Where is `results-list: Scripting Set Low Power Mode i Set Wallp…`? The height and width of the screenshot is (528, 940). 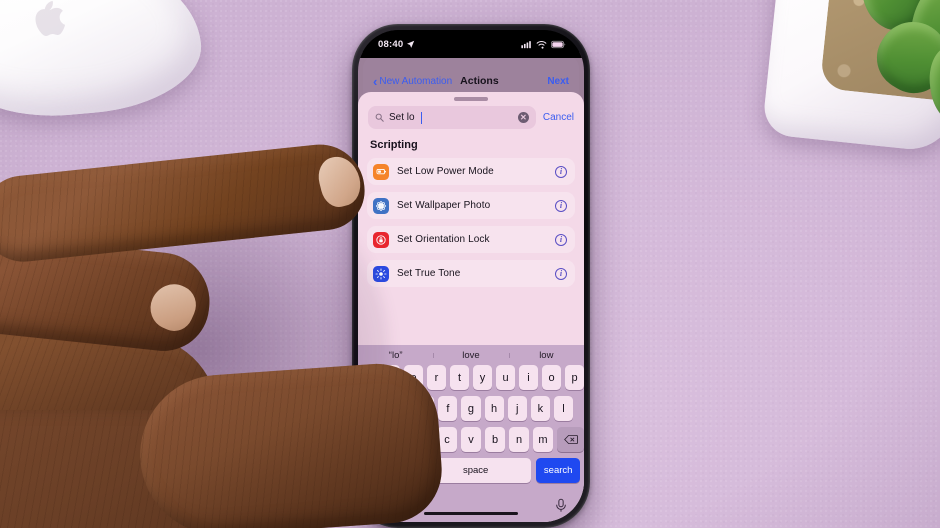 results-list: Scripting Set Low Power Mode i Set Wallp… is located at coordinates (471, 211).